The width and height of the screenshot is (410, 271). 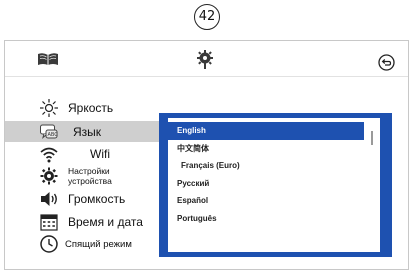 I want to click on menu-item-label: Язык, so click(x=87, y=131).